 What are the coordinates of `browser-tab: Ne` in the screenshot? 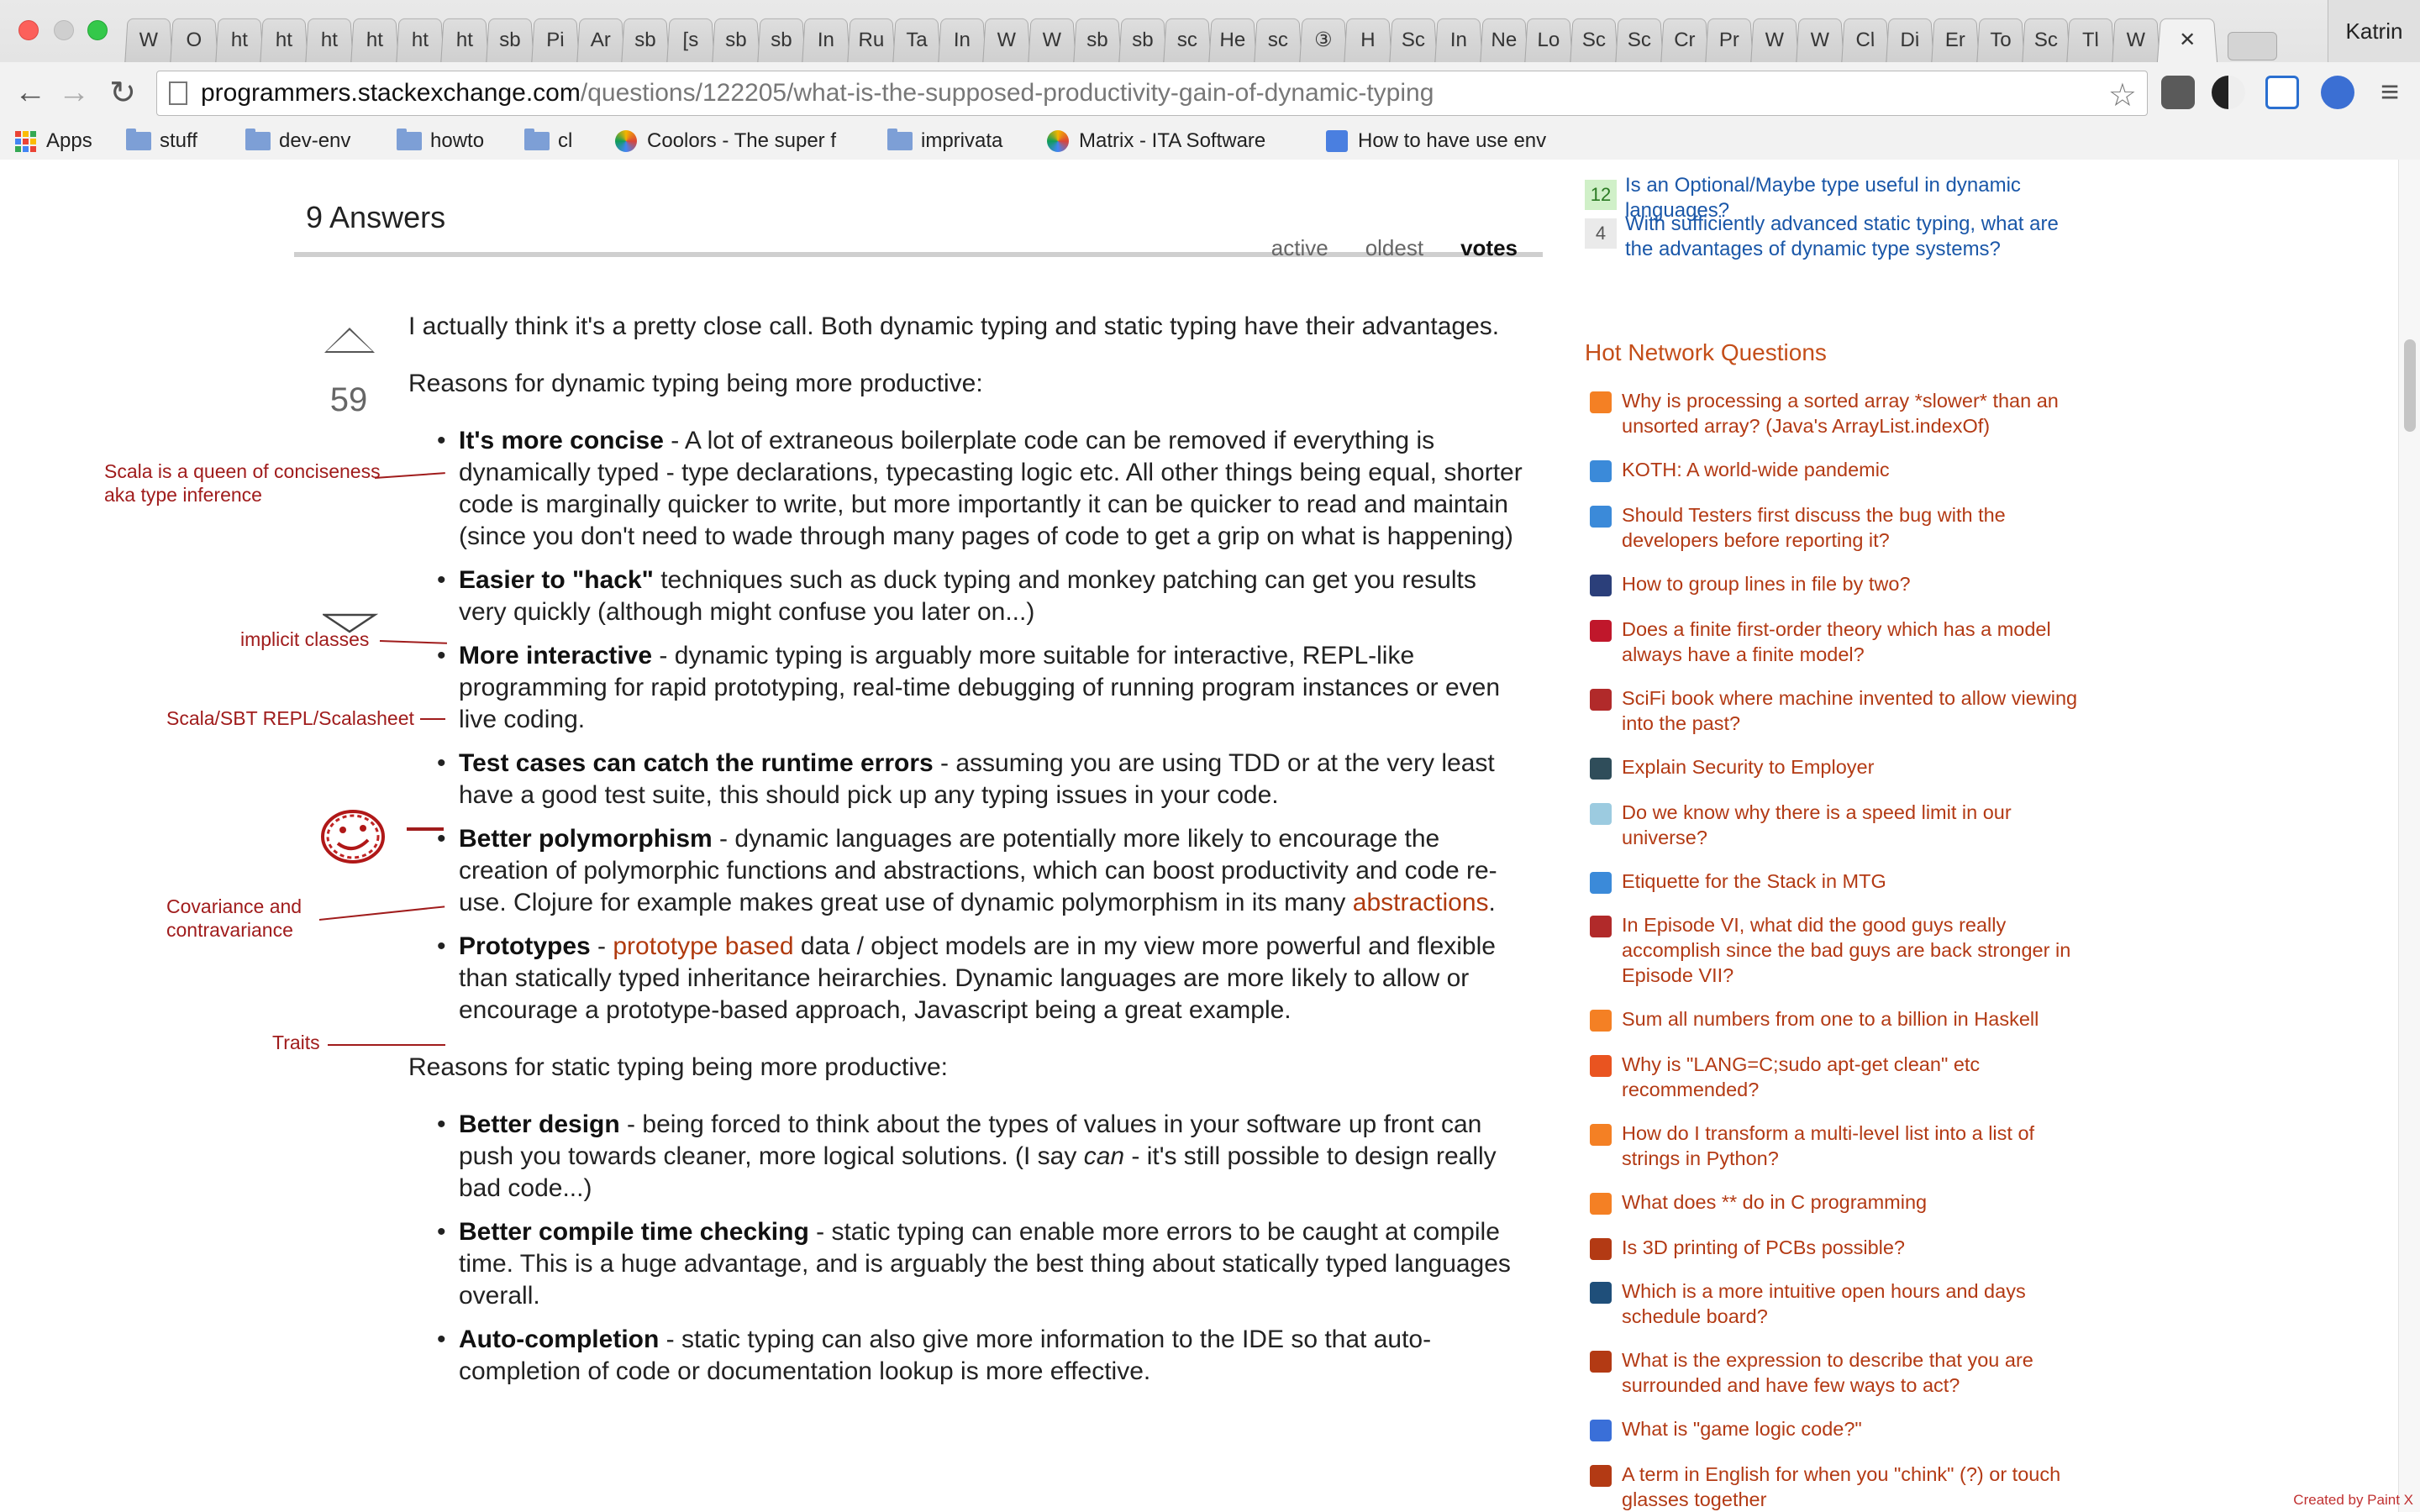 It's located at (1503, 41).